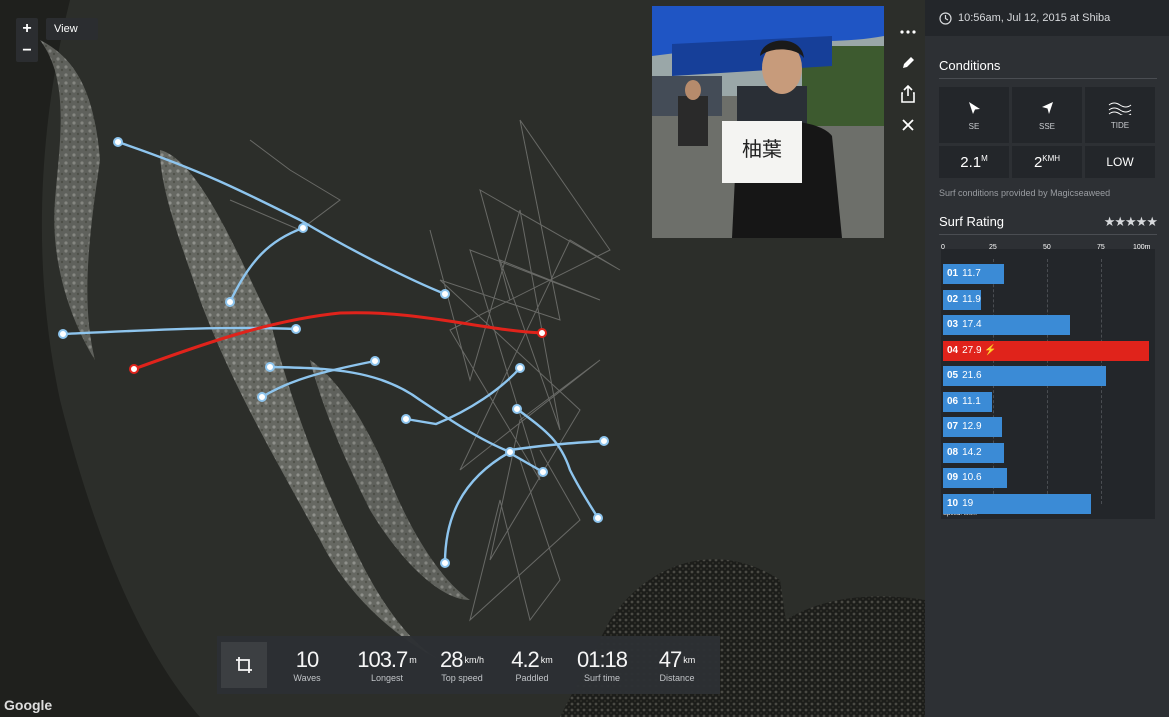  What do you see at coordinates (971, 299) in the screenshot?
I see `wave-speed: 11.9` at bounding box center [971, 299].